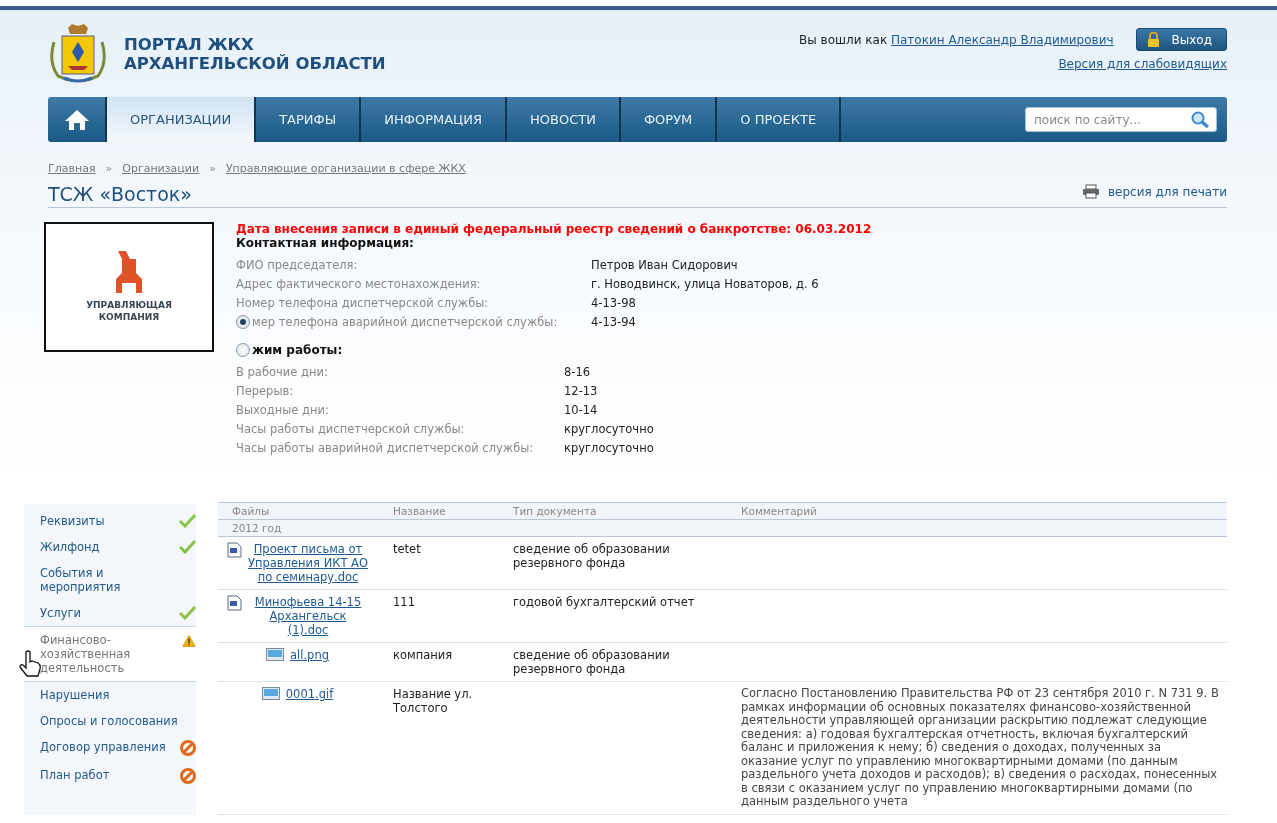  I want to click on hand-cursor-icon, so click(30, 664).